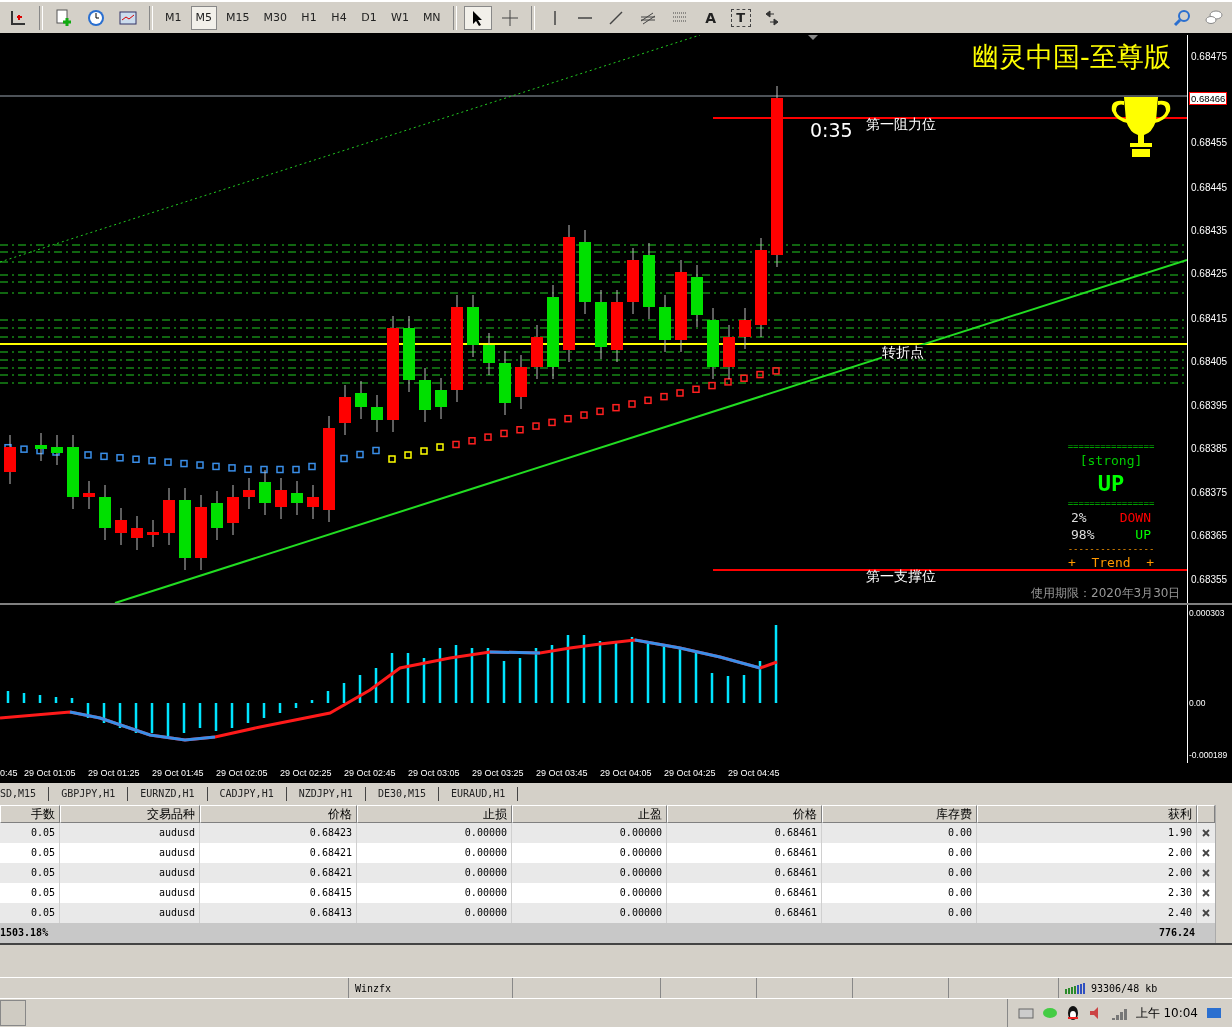 Image resolution: width=1232 pixels, height=1027 pixels. What do you see at coordinates (339, 17) in the screenshot?
I see `timeframe-button: H4` at bounding box center [339, 17].